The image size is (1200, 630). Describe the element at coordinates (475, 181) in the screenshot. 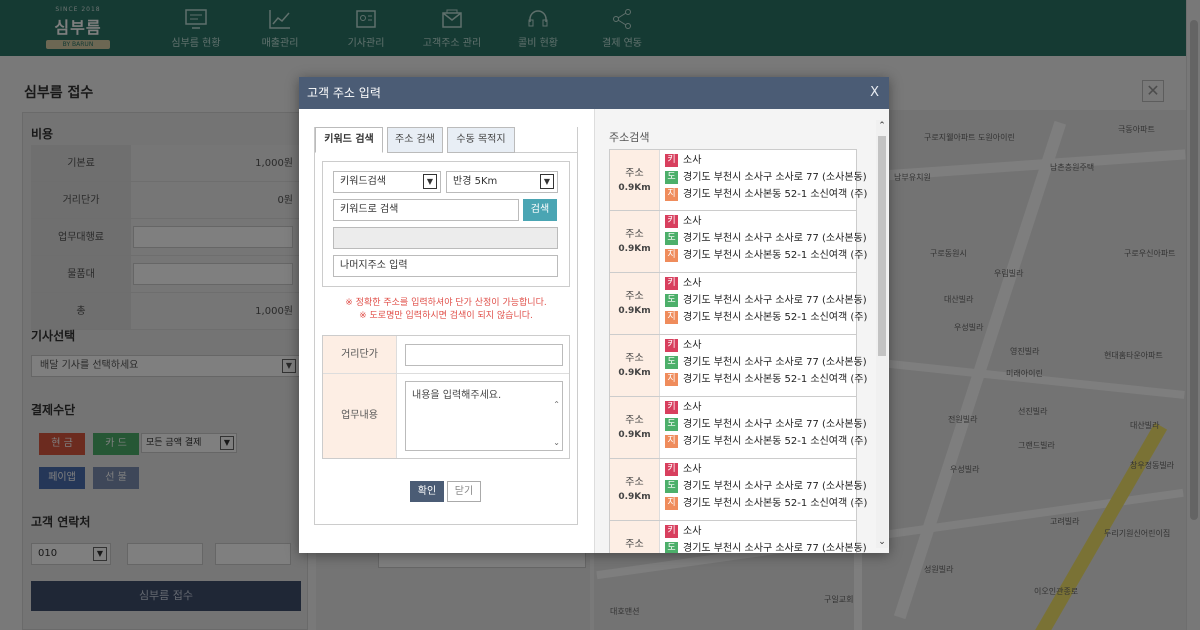

I see `radius-value: 반경 5Km` at that location.